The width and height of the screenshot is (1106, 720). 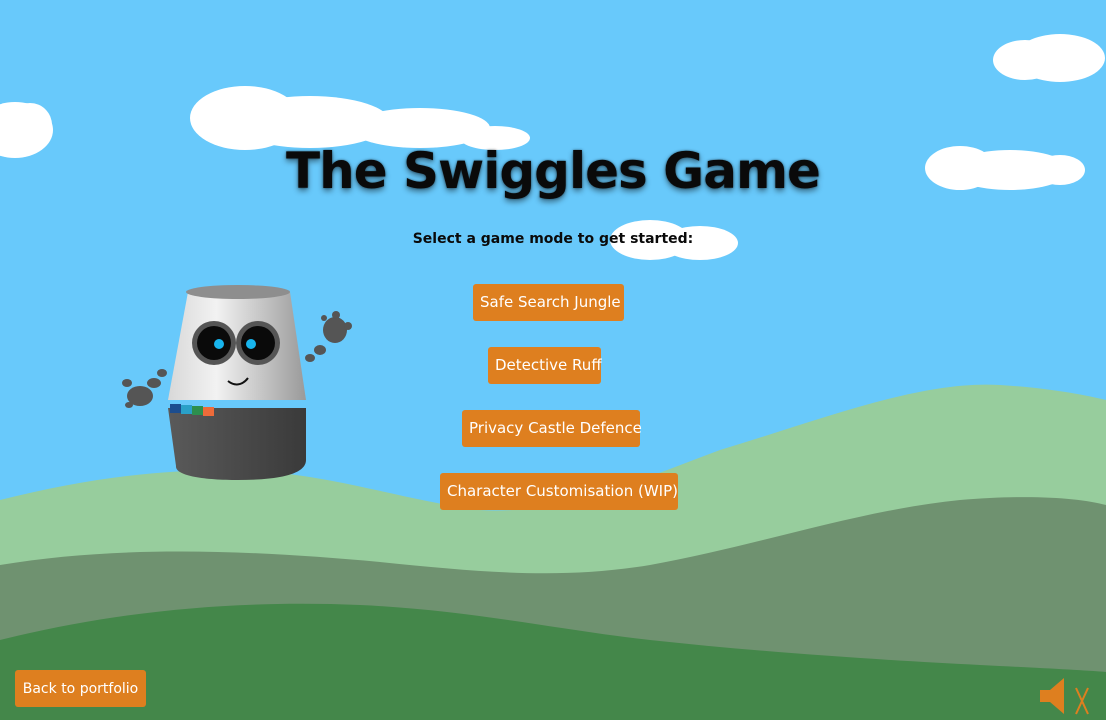 What do you see at coordinates (237, 444) in the screenshot?
I see `robot-body-bottom` at bounding box center [237, 444].